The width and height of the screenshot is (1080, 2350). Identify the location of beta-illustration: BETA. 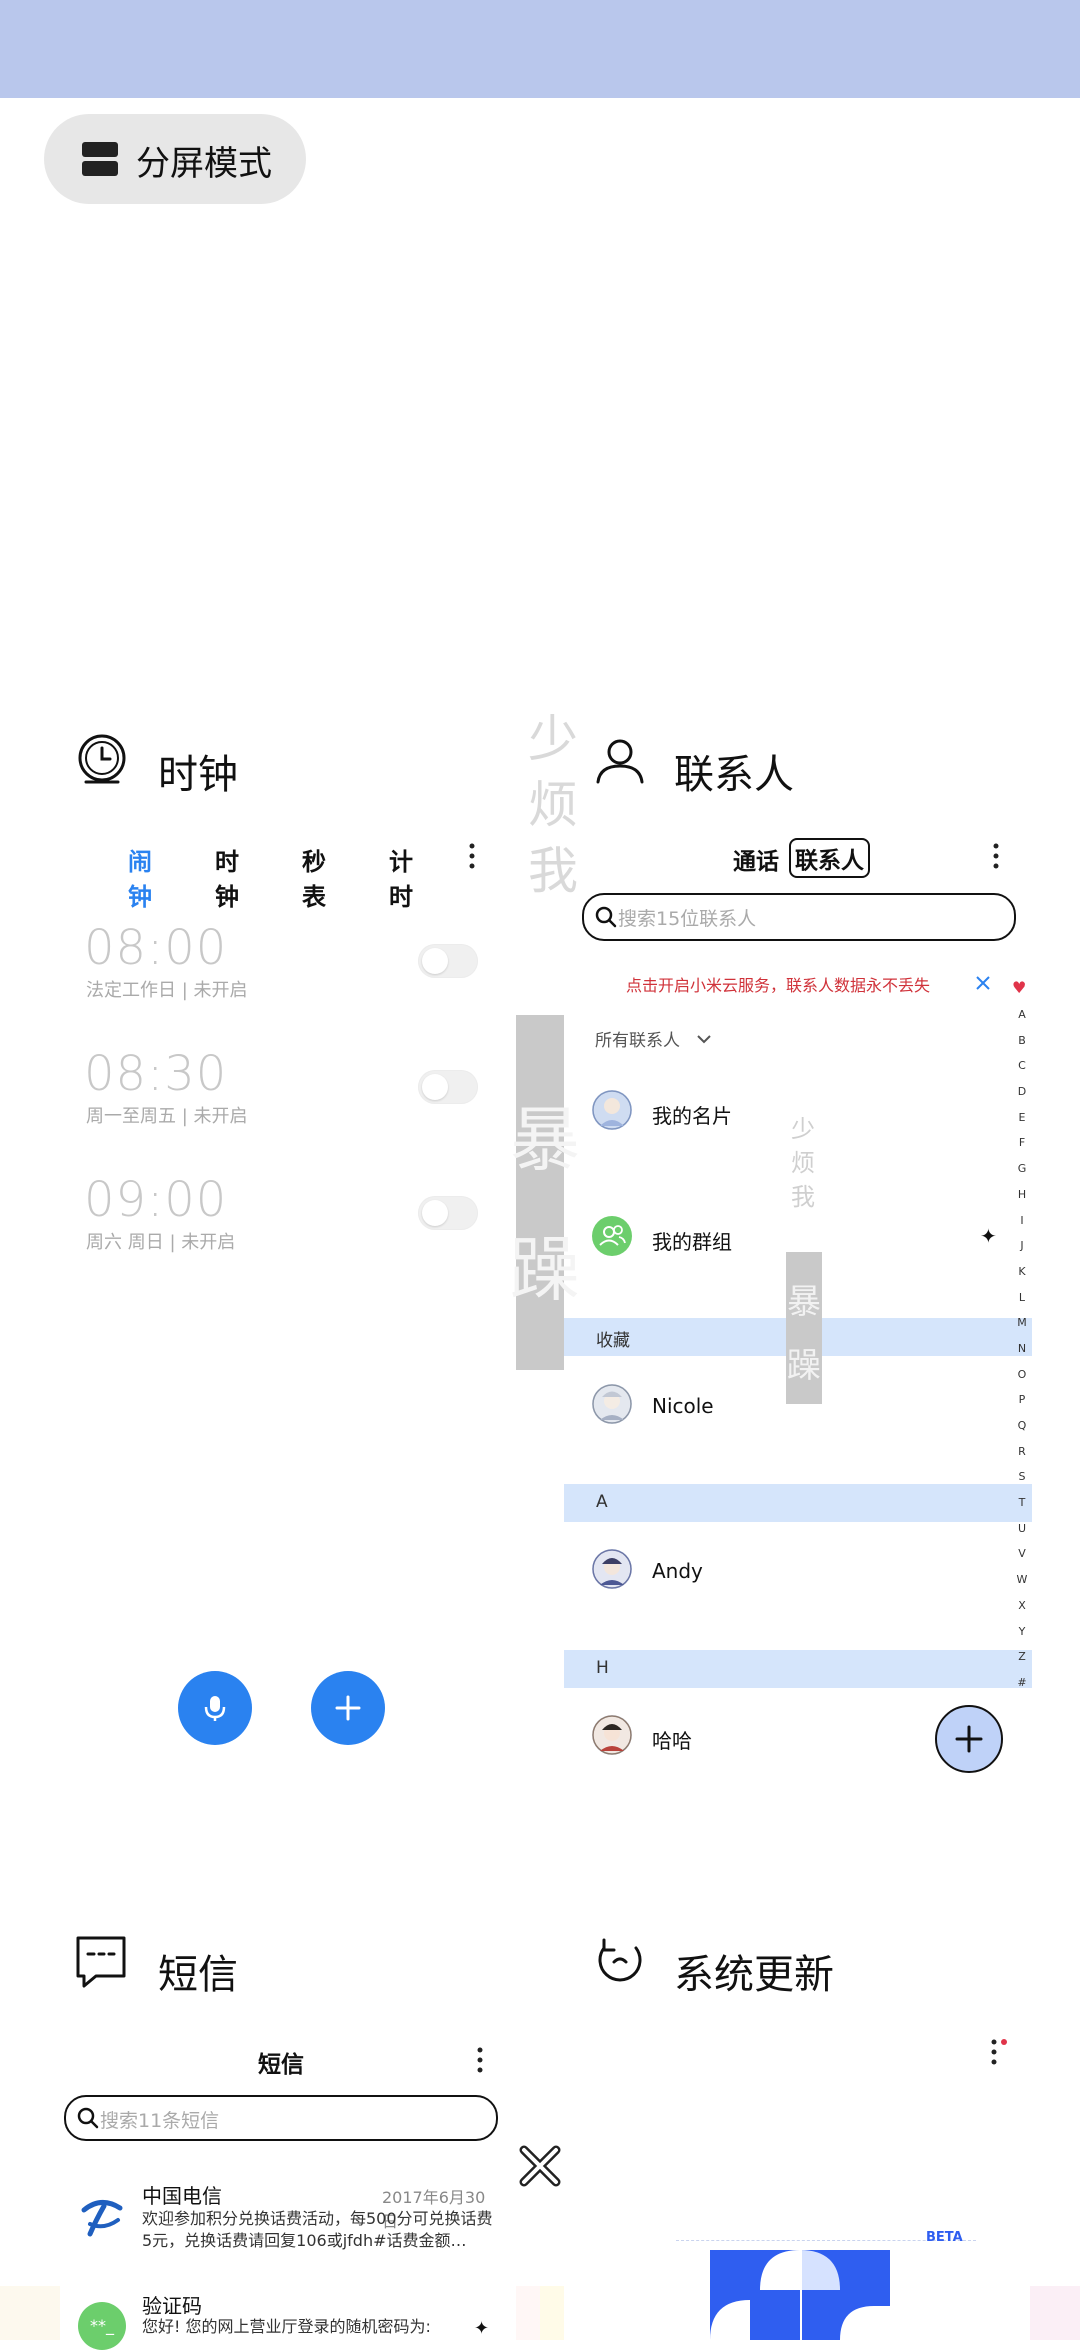
(826, 2285).